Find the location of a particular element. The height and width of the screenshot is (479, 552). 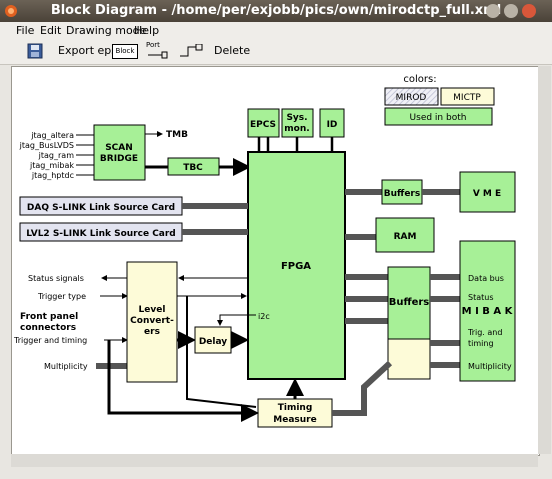

tmb-label: TMB is located at coordinates (177, 135).